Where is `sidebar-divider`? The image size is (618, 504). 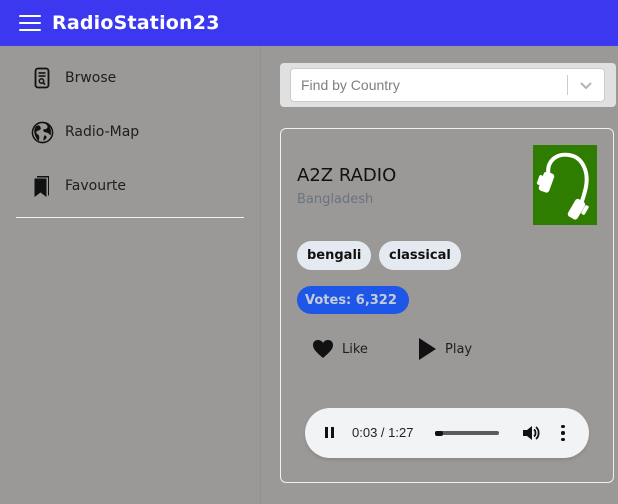 sidebar-divider is located at coordinates (130, 217).